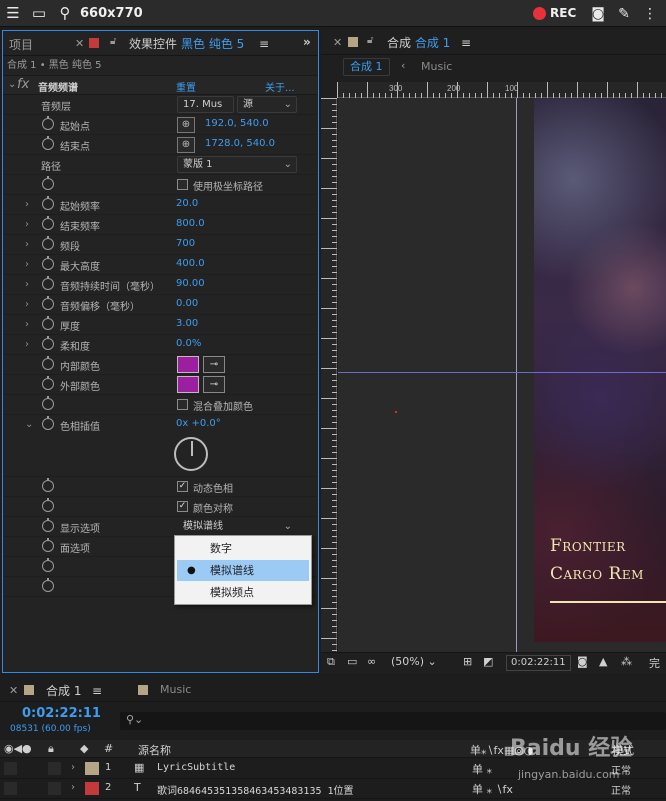 The width and height of the screenshot is (666, 801). What do you see at coordinates (366, 67) in the screenshot?
I see `crumb-active: 合成 1` at bounding box center [366, 67].